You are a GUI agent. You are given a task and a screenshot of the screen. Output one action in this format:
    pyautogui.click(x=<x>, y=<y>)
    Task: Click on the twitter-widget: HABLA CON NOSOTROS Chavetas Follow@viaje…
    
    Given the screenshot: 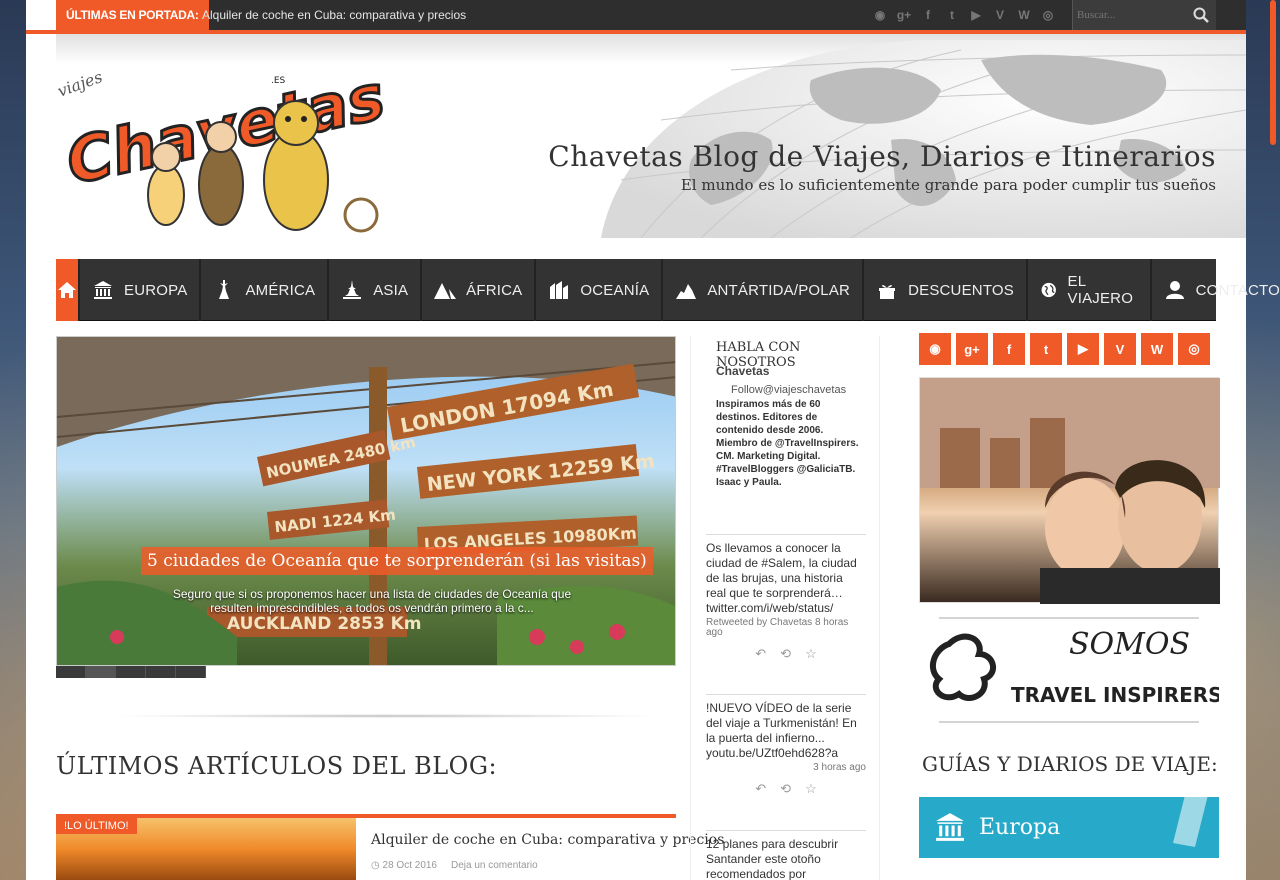 What is the action you would take?
    pyautogui.click(x=785, y=608)
    